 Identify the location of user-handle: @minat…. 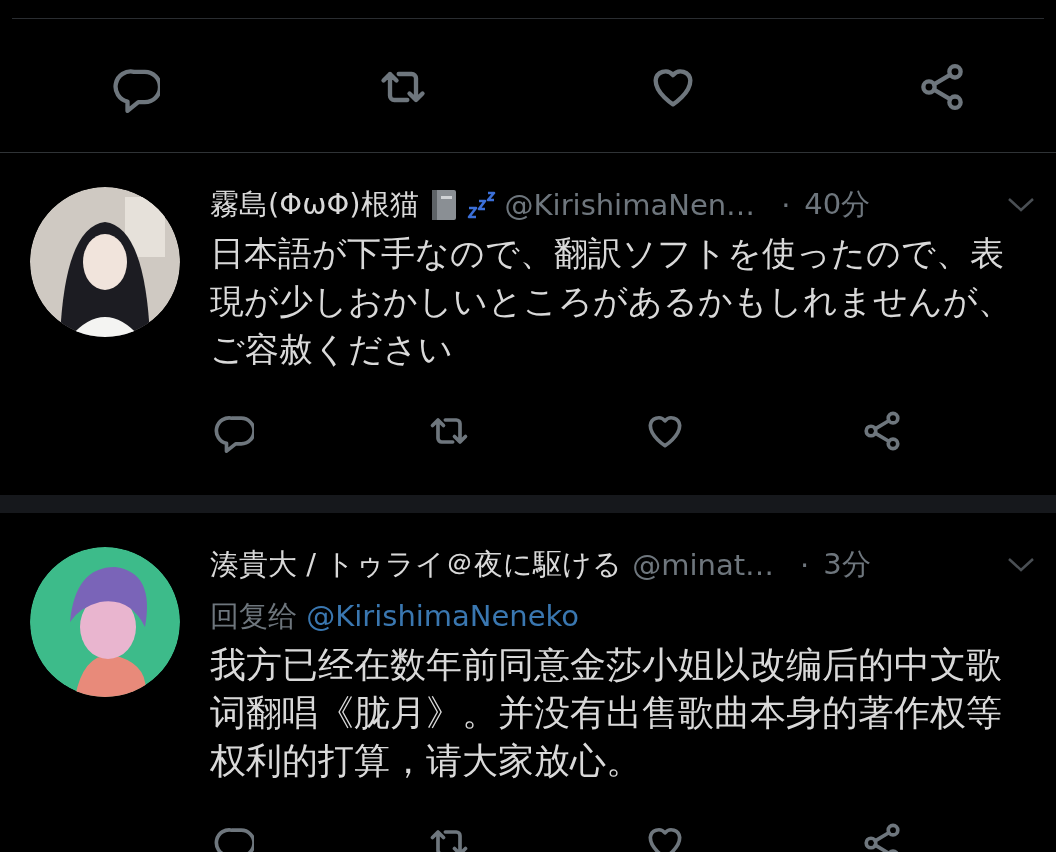
(703, 565).